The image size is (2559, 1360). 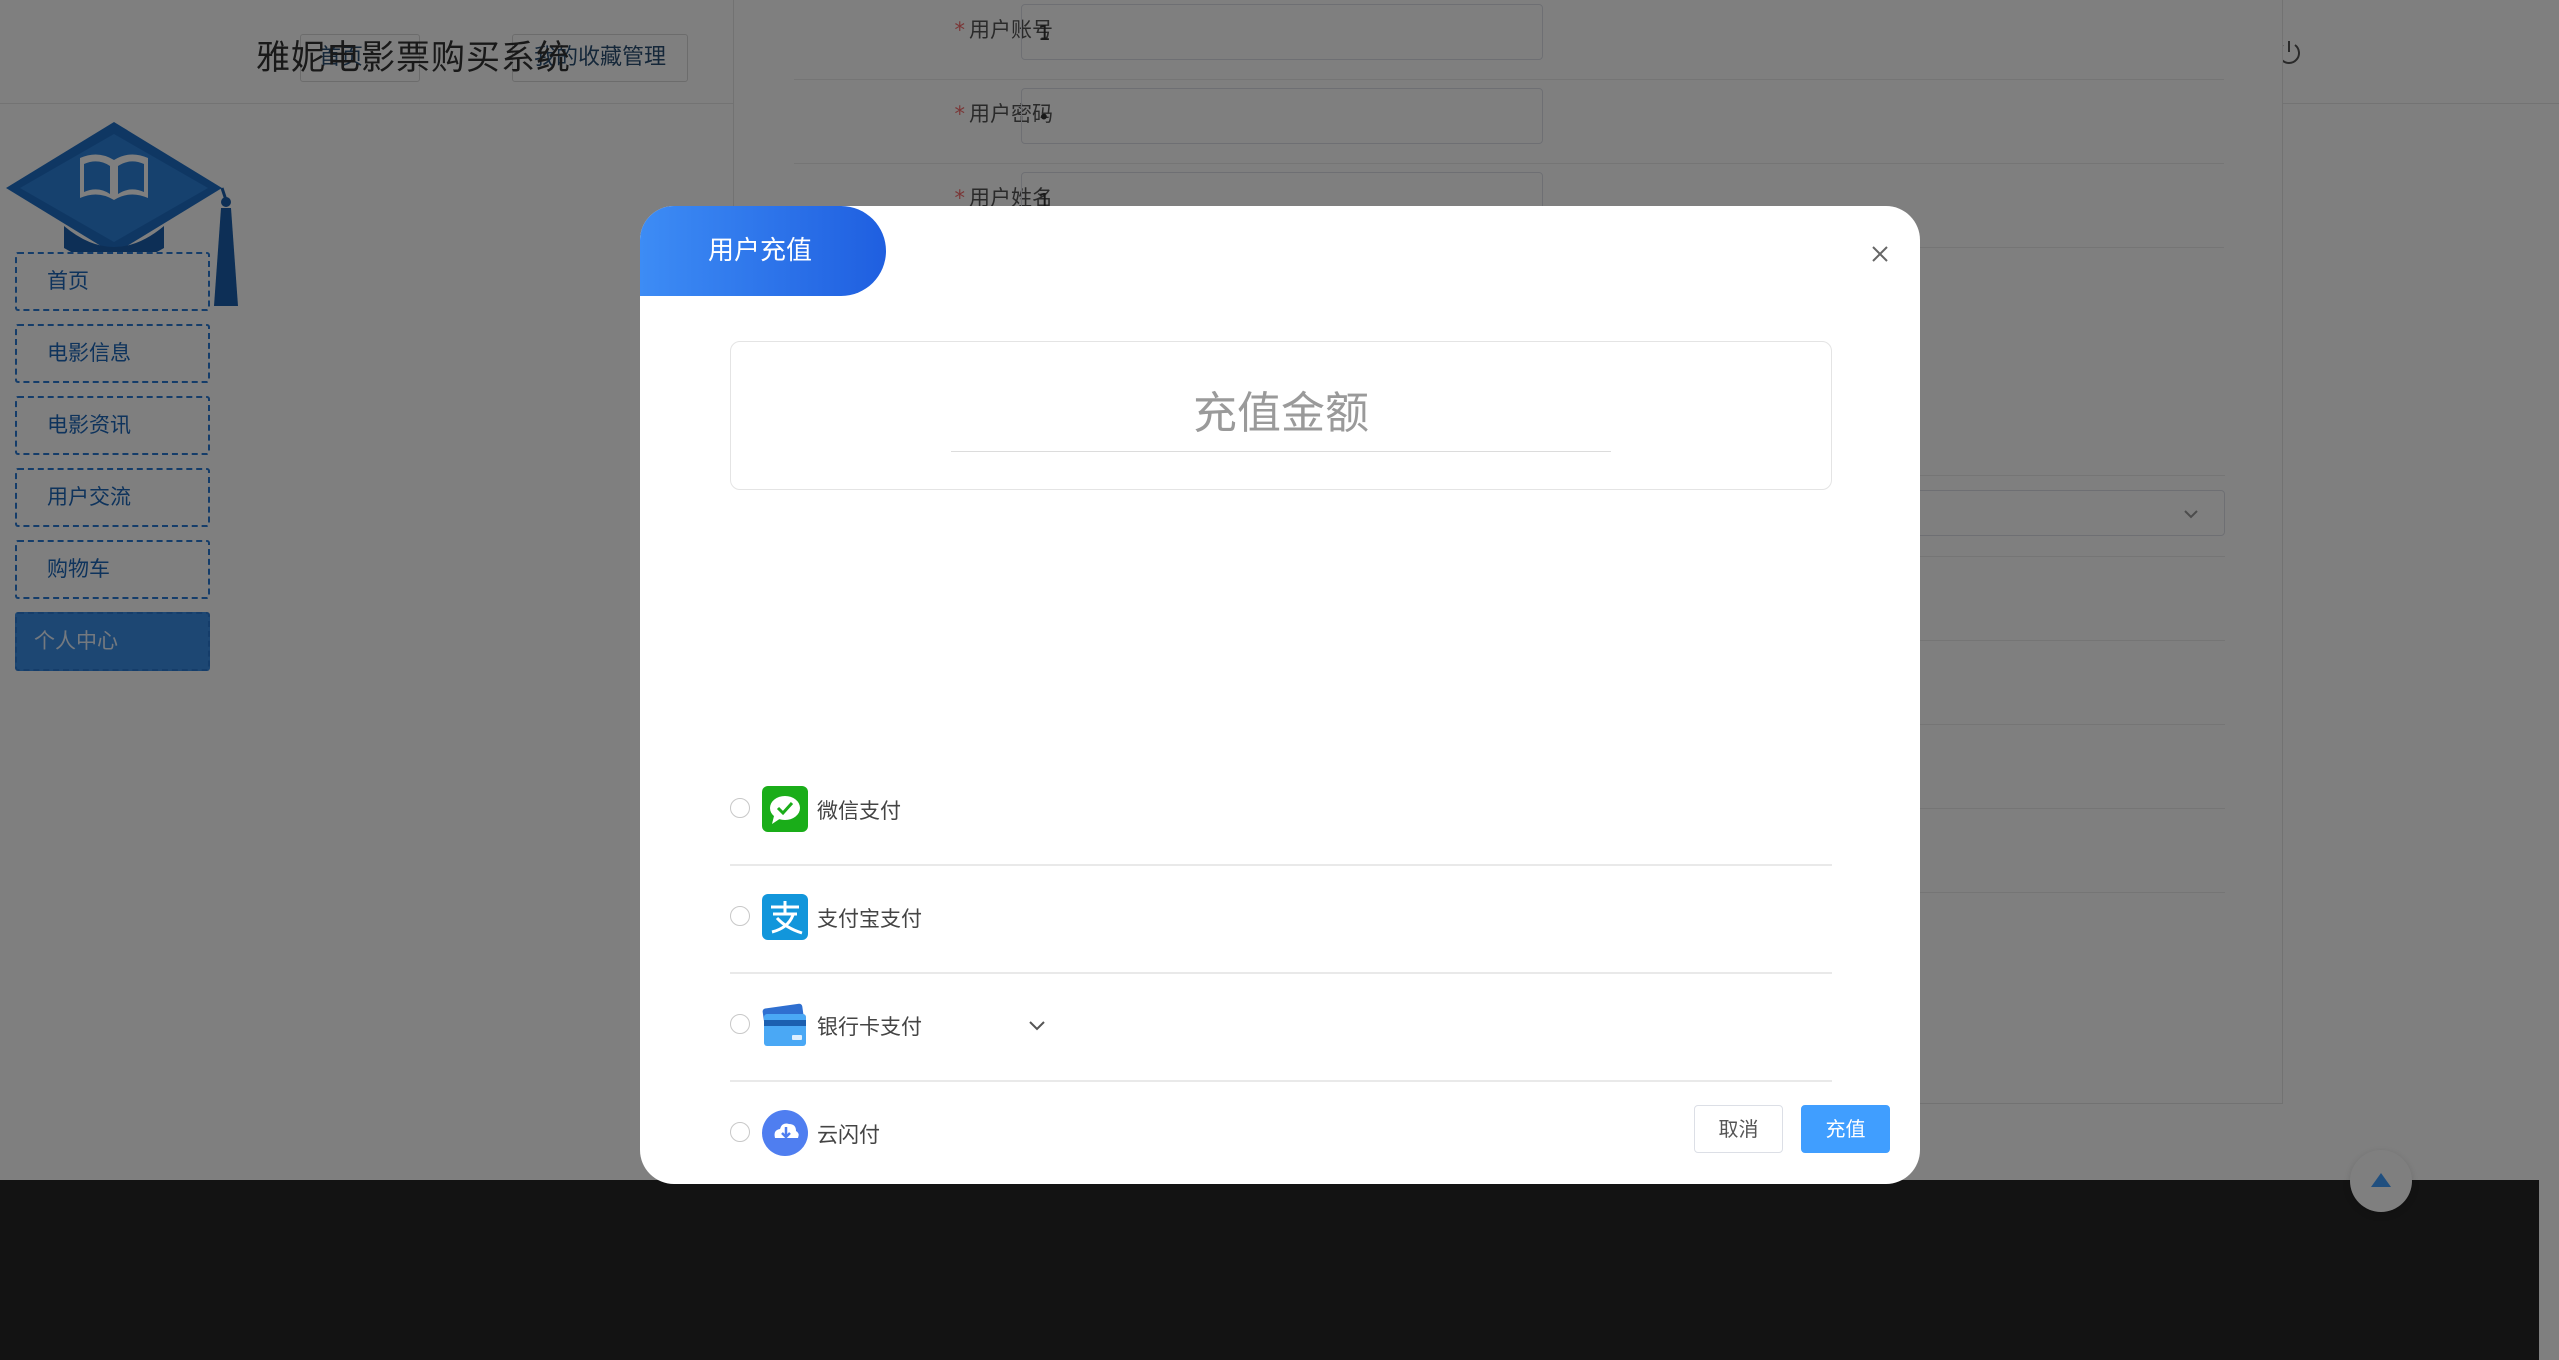 I want to click on recharge-button: 充值, so click(x=1845, y=1129).